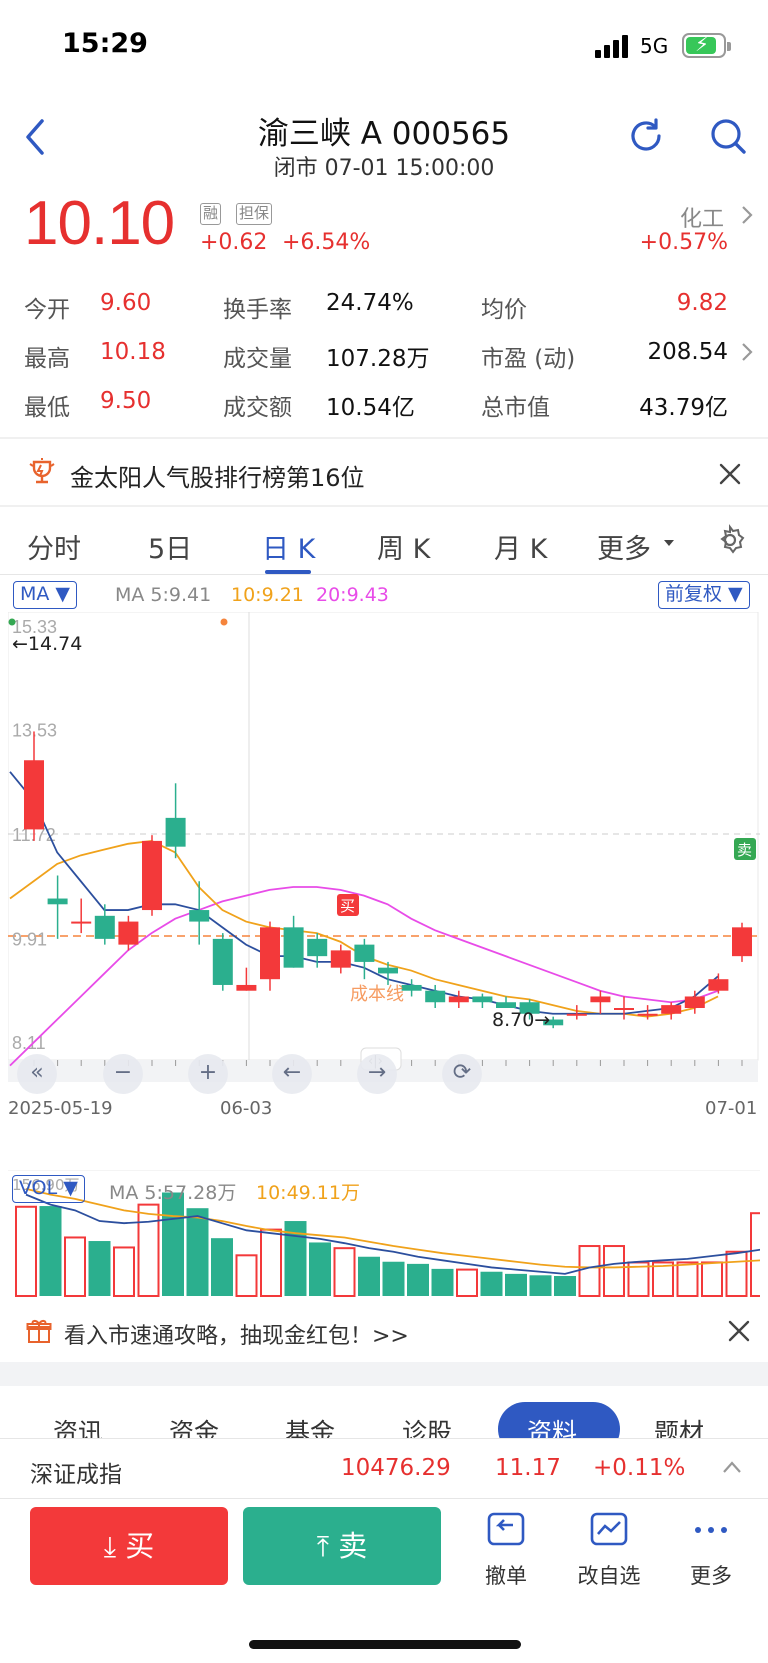 The height and width of the screenshot is (1663, 768). What do you see at coordinates (728, 136) in the screenshot?
I see `search-icon` at bounding box center [728, 136].